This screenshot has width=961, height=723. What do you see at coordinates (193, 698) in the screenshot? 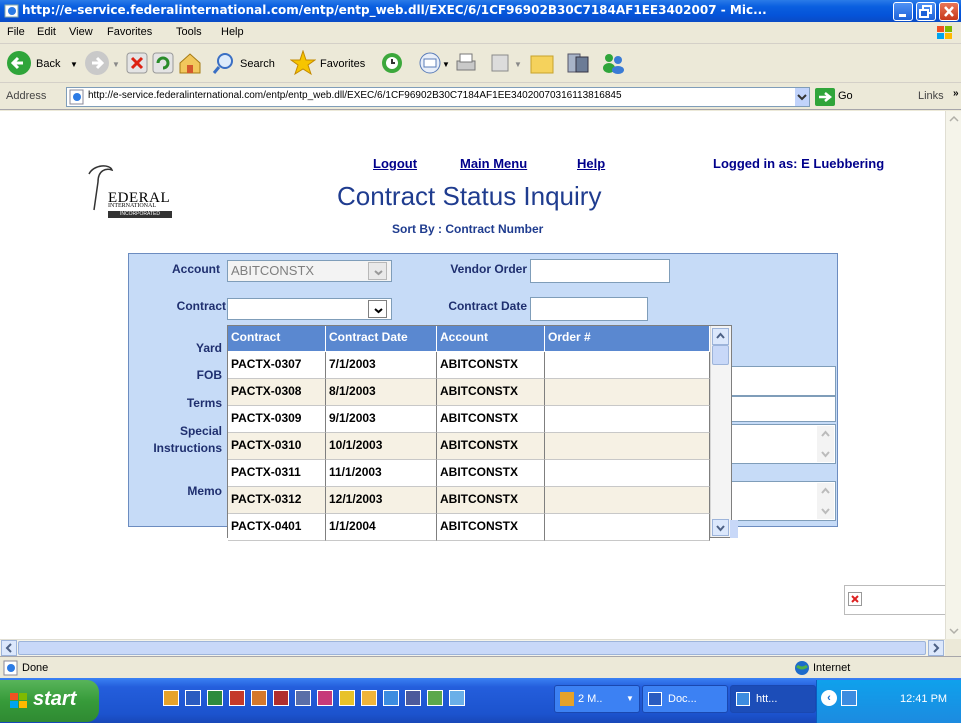
I see `quicklaunch-word-icon` at bounding box center [193, 698].